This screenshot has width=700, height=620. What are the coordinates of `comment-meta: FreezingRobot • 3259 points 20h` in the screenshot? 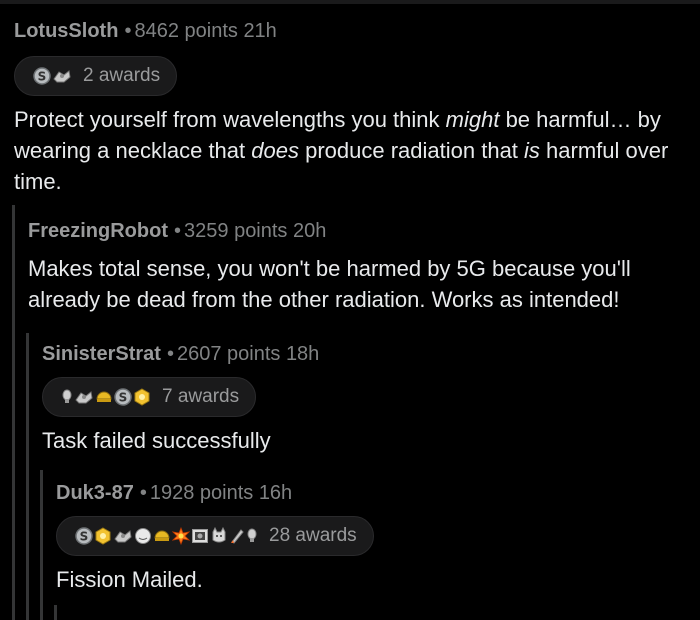 It's located at (364, 231).